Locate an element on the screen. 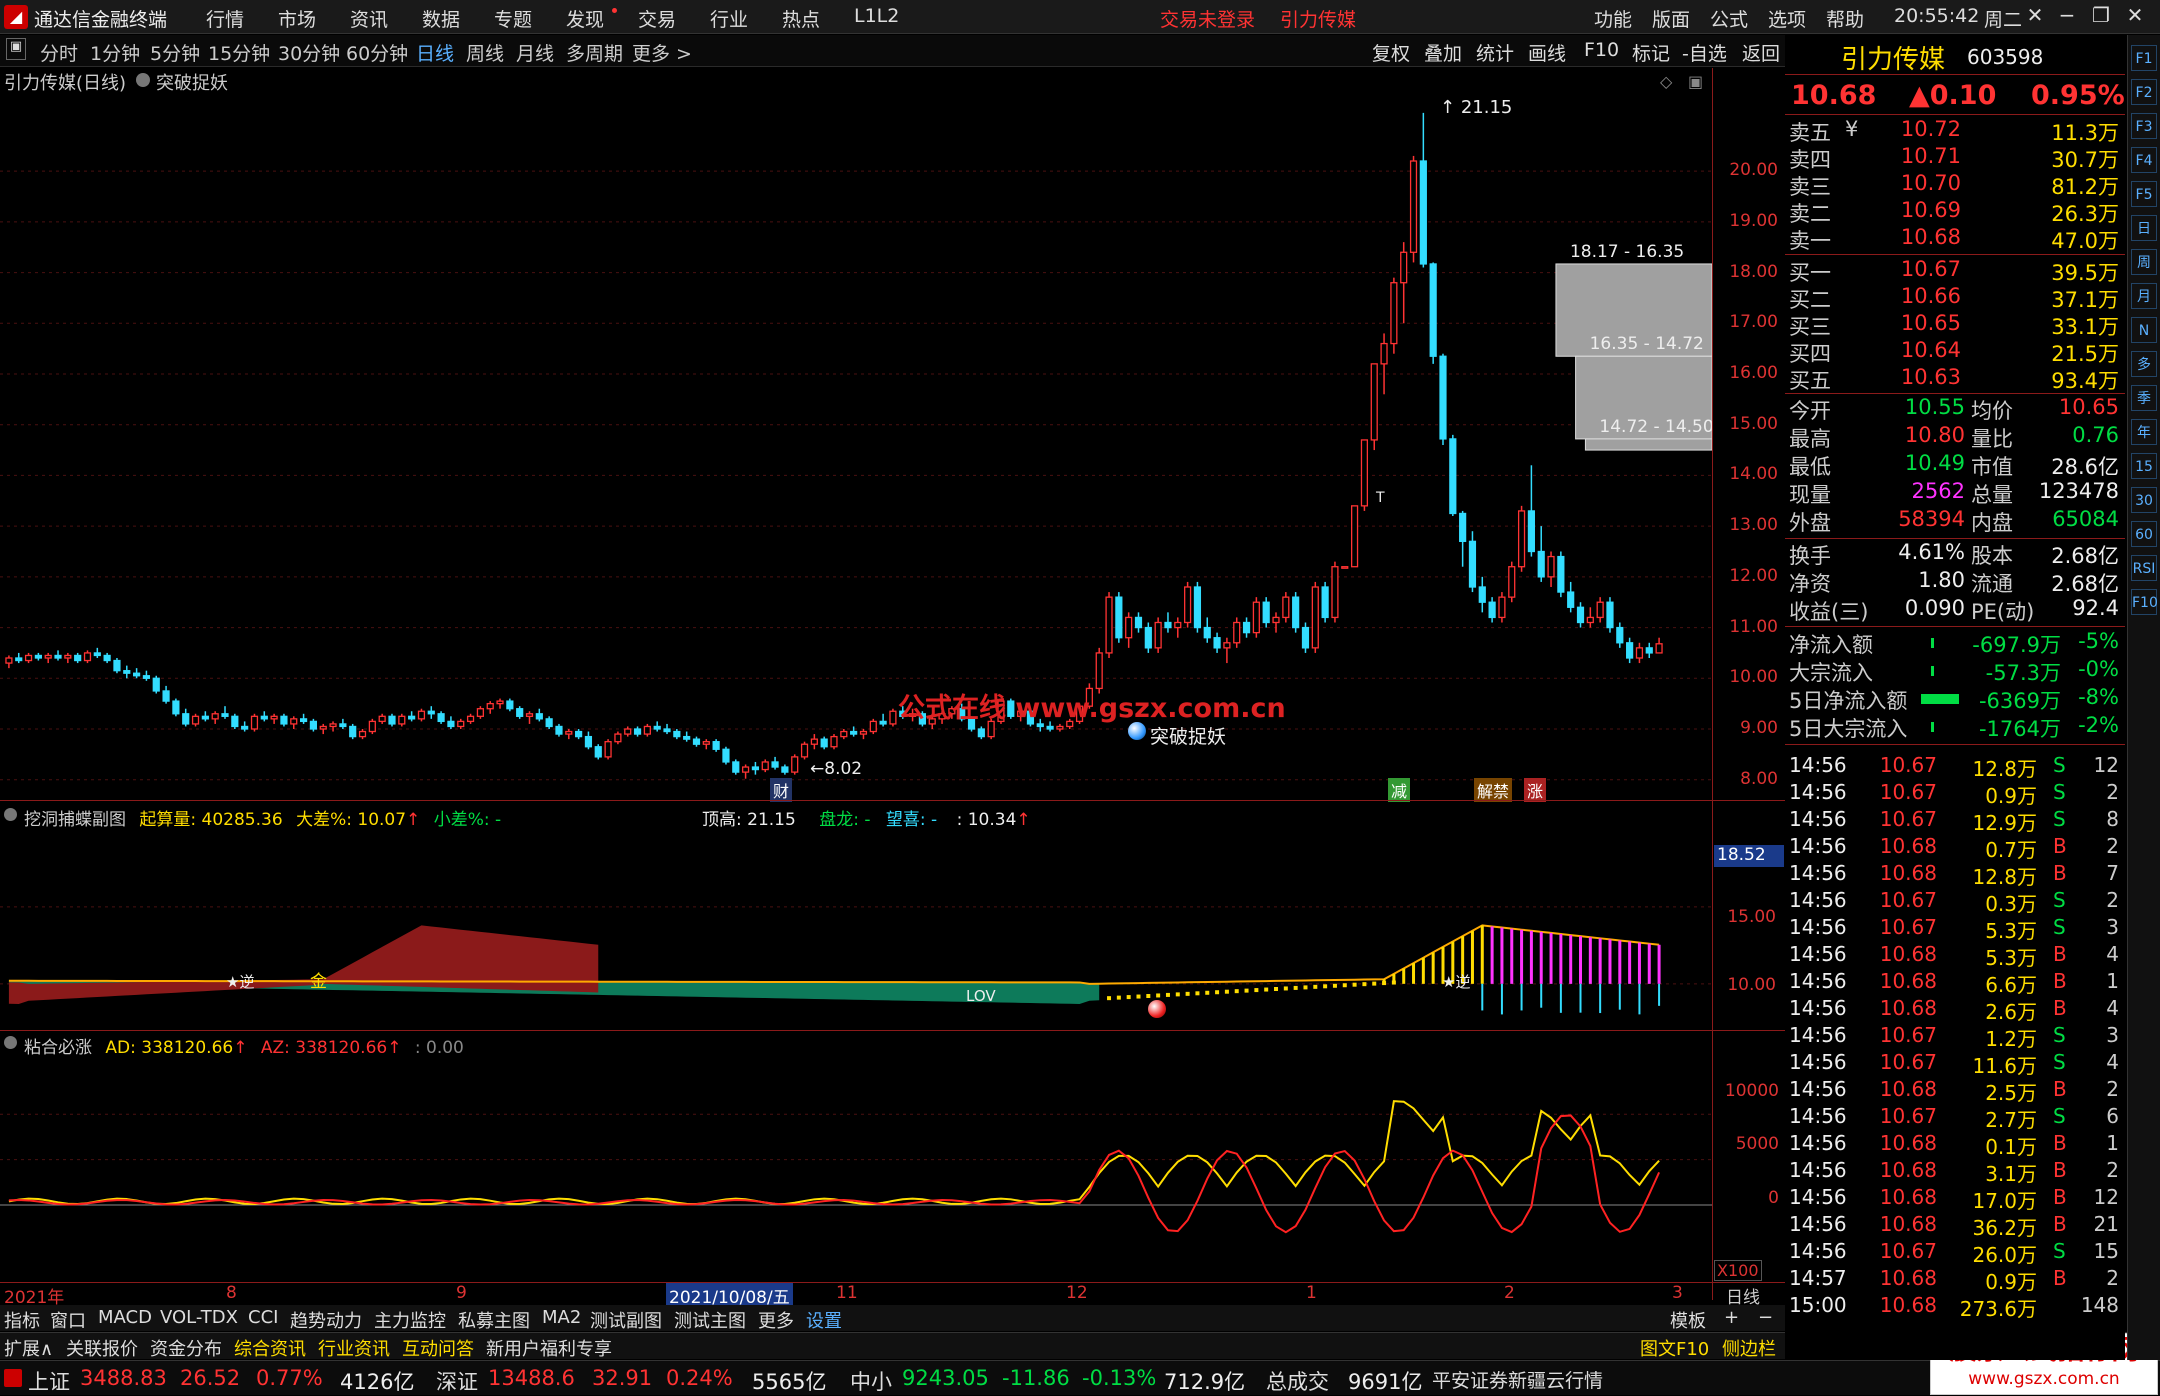 The height and width of the screenshot is (1396, 2160). sz-label: 深证 is located at coordinates (457, 1381).